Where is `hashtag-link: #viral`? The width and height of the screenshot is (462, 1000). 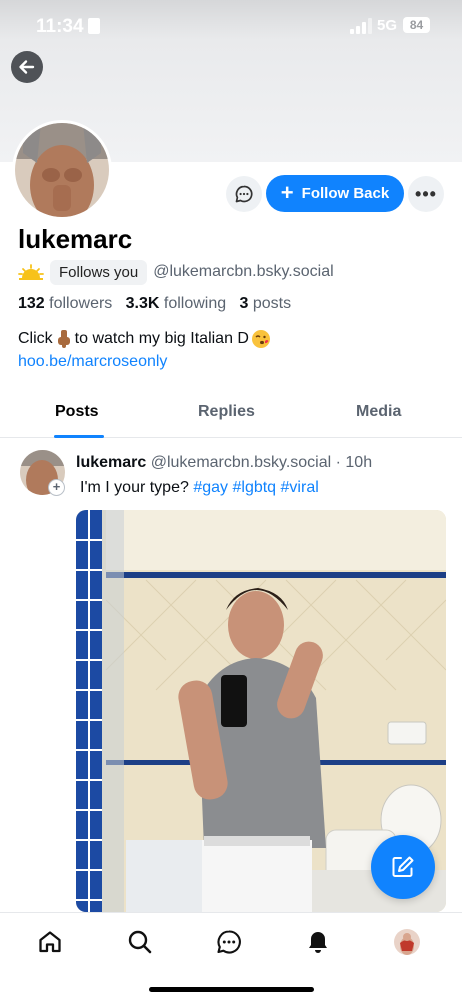
hashtag-link: #viral is located at coordinates (300, 487).